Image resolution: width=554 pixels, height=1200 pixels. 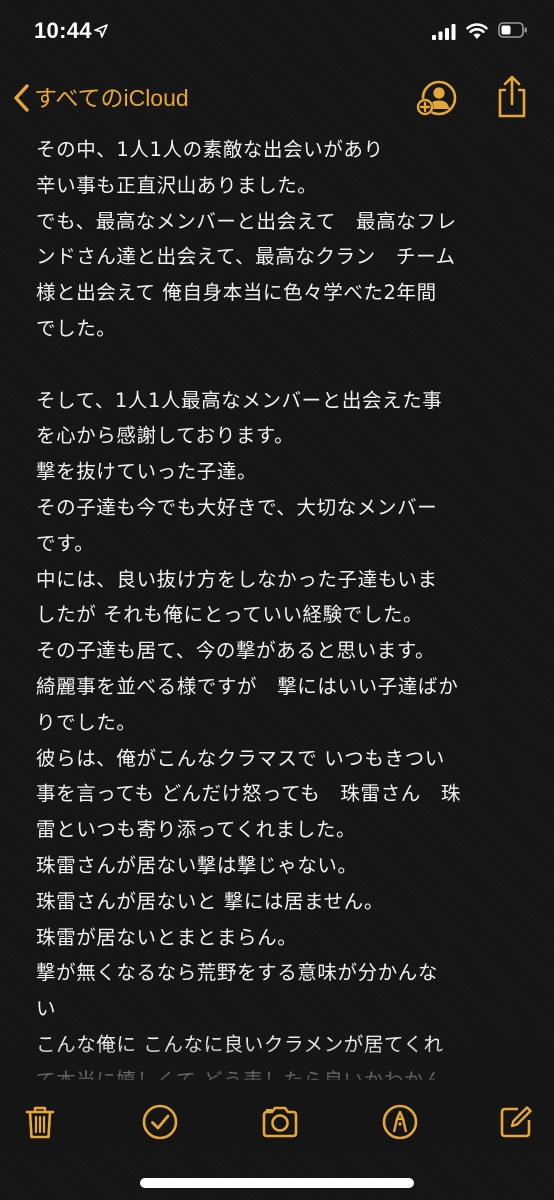 What do you see at coordinates (76, 328) in the screenshot?
I see `note-line: でした。` at bounding box center [76, 328].